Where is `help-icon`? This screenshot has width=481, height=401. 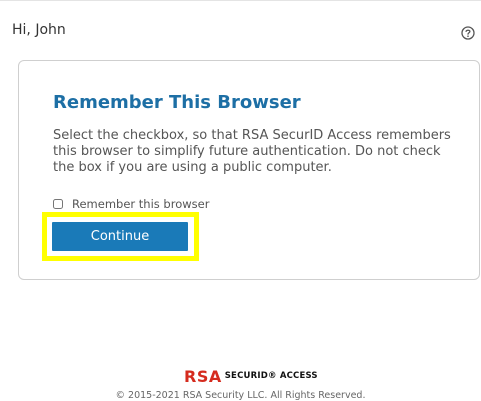
help-icon is located at coordinates (468, 33).